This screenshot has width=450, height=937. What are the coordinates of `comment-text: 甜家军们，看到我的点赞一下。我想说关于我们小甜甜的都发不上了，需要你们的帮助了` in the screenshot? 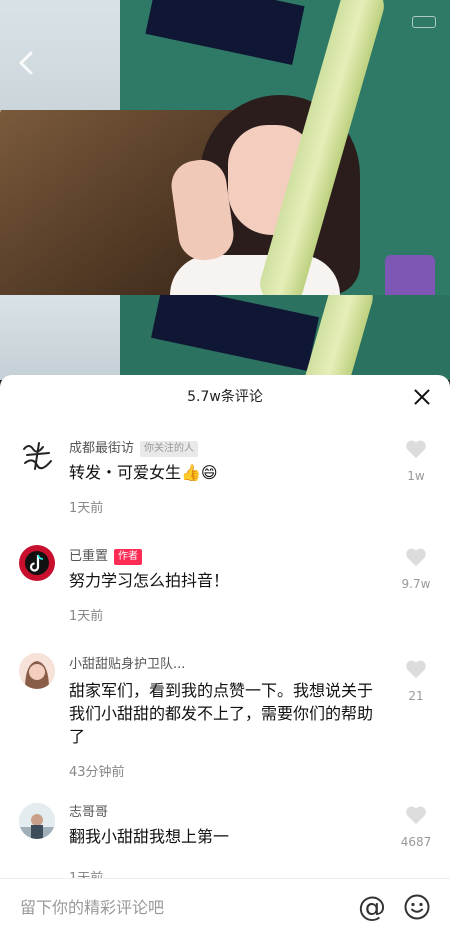 It's located at (224, 713).